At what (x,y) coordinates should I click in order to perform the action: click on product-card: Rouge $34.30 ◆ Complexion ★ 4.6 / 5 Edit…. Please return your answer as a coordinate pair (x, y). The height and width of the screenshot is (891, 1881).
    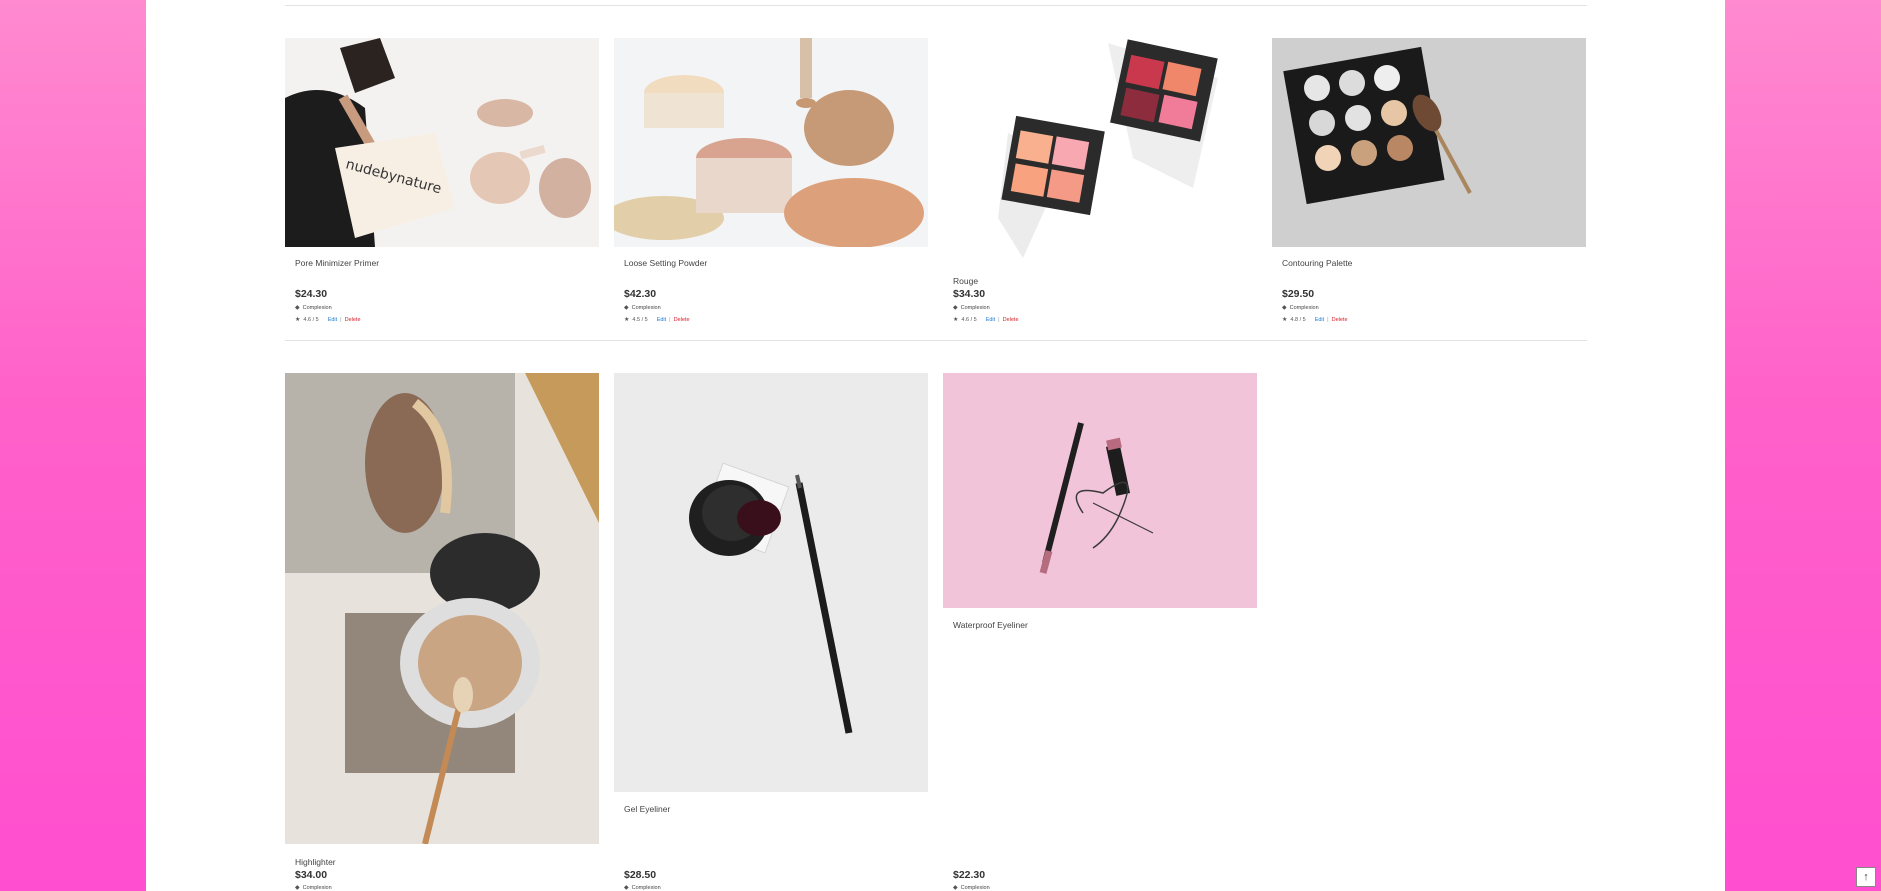
    Looking at the image, I should click on (1100, 184).